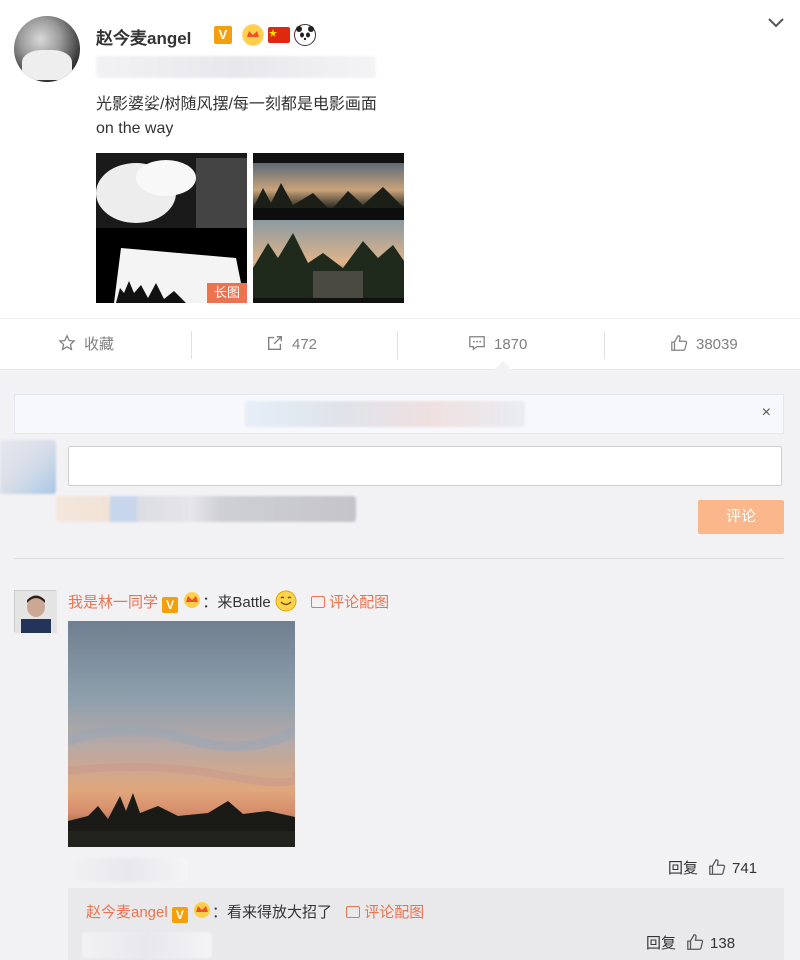 This screenshot has width=800, height=960. Describe the element at coordinates (128, 870) in the screenshot. I see `comment-time-blurred` at that location.